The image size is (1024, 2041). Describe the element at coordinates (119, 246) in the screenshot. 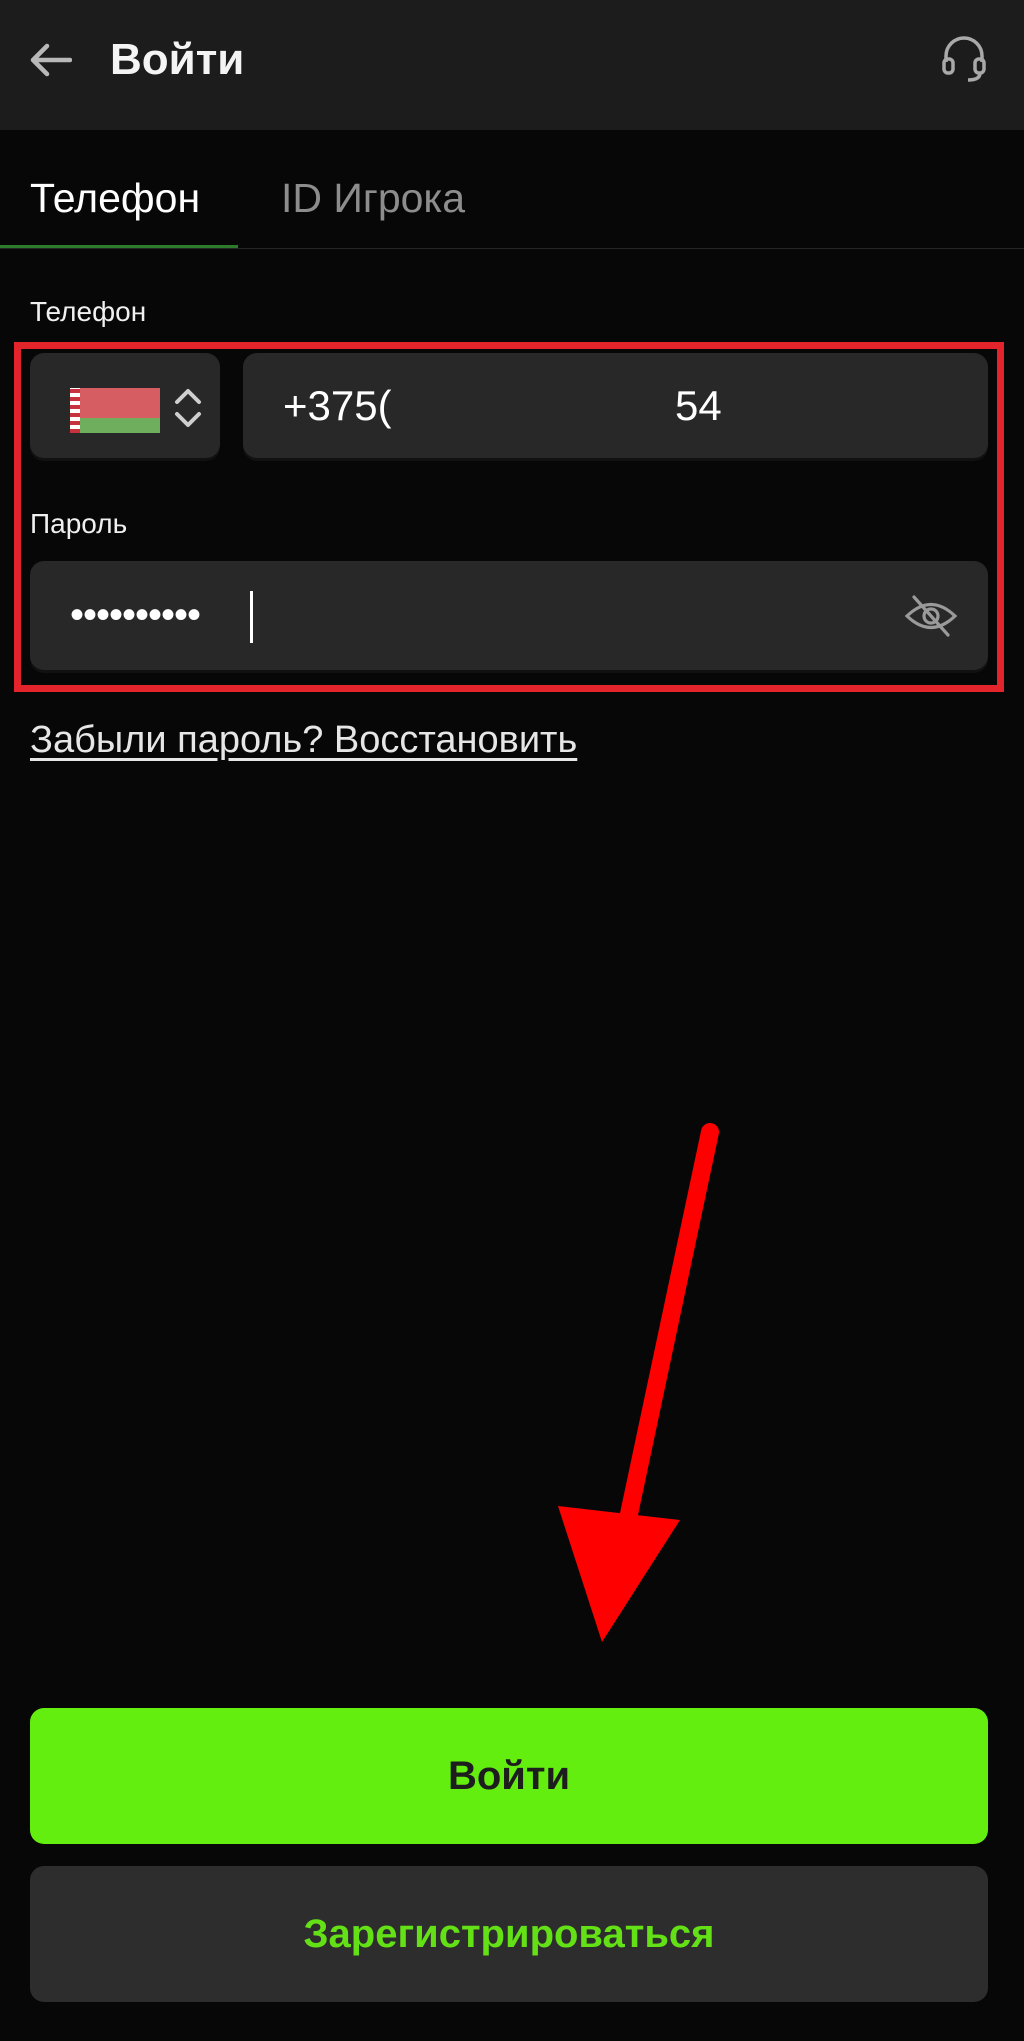

I see `active-tab-indicator` at that location.